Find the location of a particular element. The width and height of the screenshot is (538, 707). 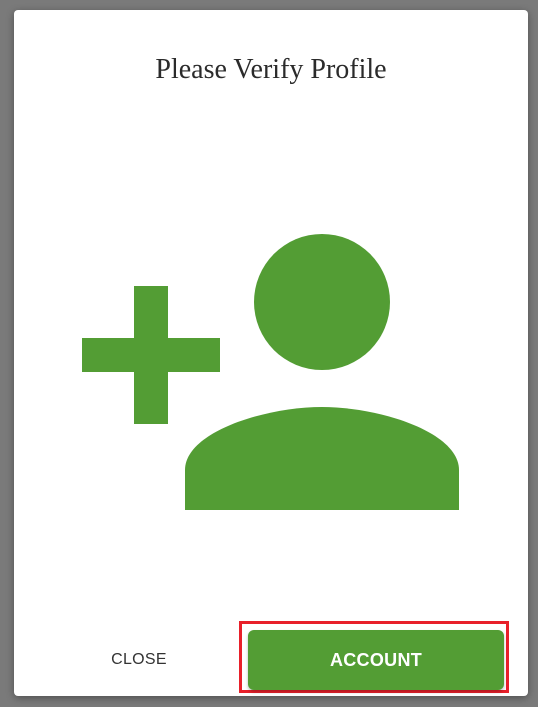

account-button: ACCOUNT is located at coordinates (376, 660).